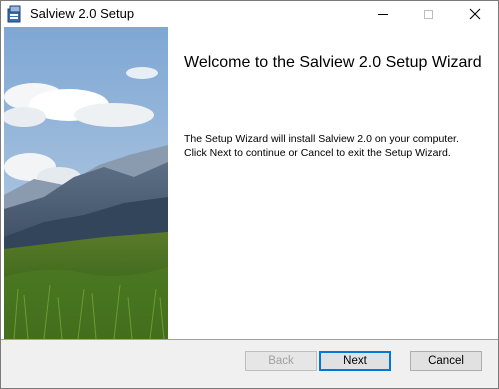 The image size is (499, 389). I want to click on title-bar: Salview 2.0 Setup, so click(249, 14).